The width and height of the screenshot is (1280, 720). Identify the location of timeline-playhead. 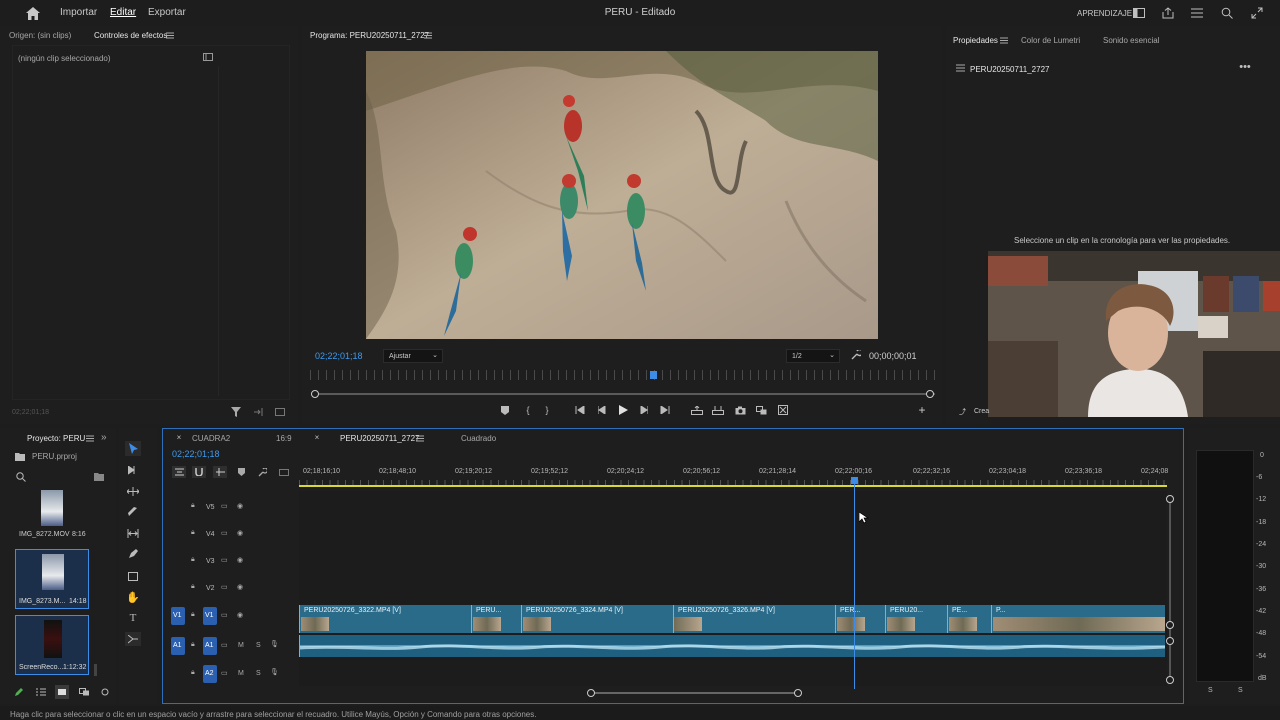
(854, 584).